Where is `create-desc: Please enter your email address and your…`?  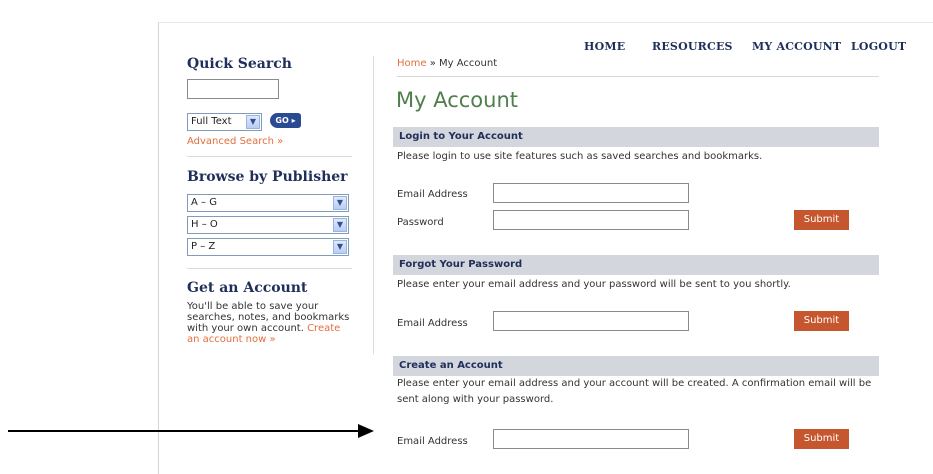
create-desc: Please enter your email address and your… is located at coordinates (634, 391).